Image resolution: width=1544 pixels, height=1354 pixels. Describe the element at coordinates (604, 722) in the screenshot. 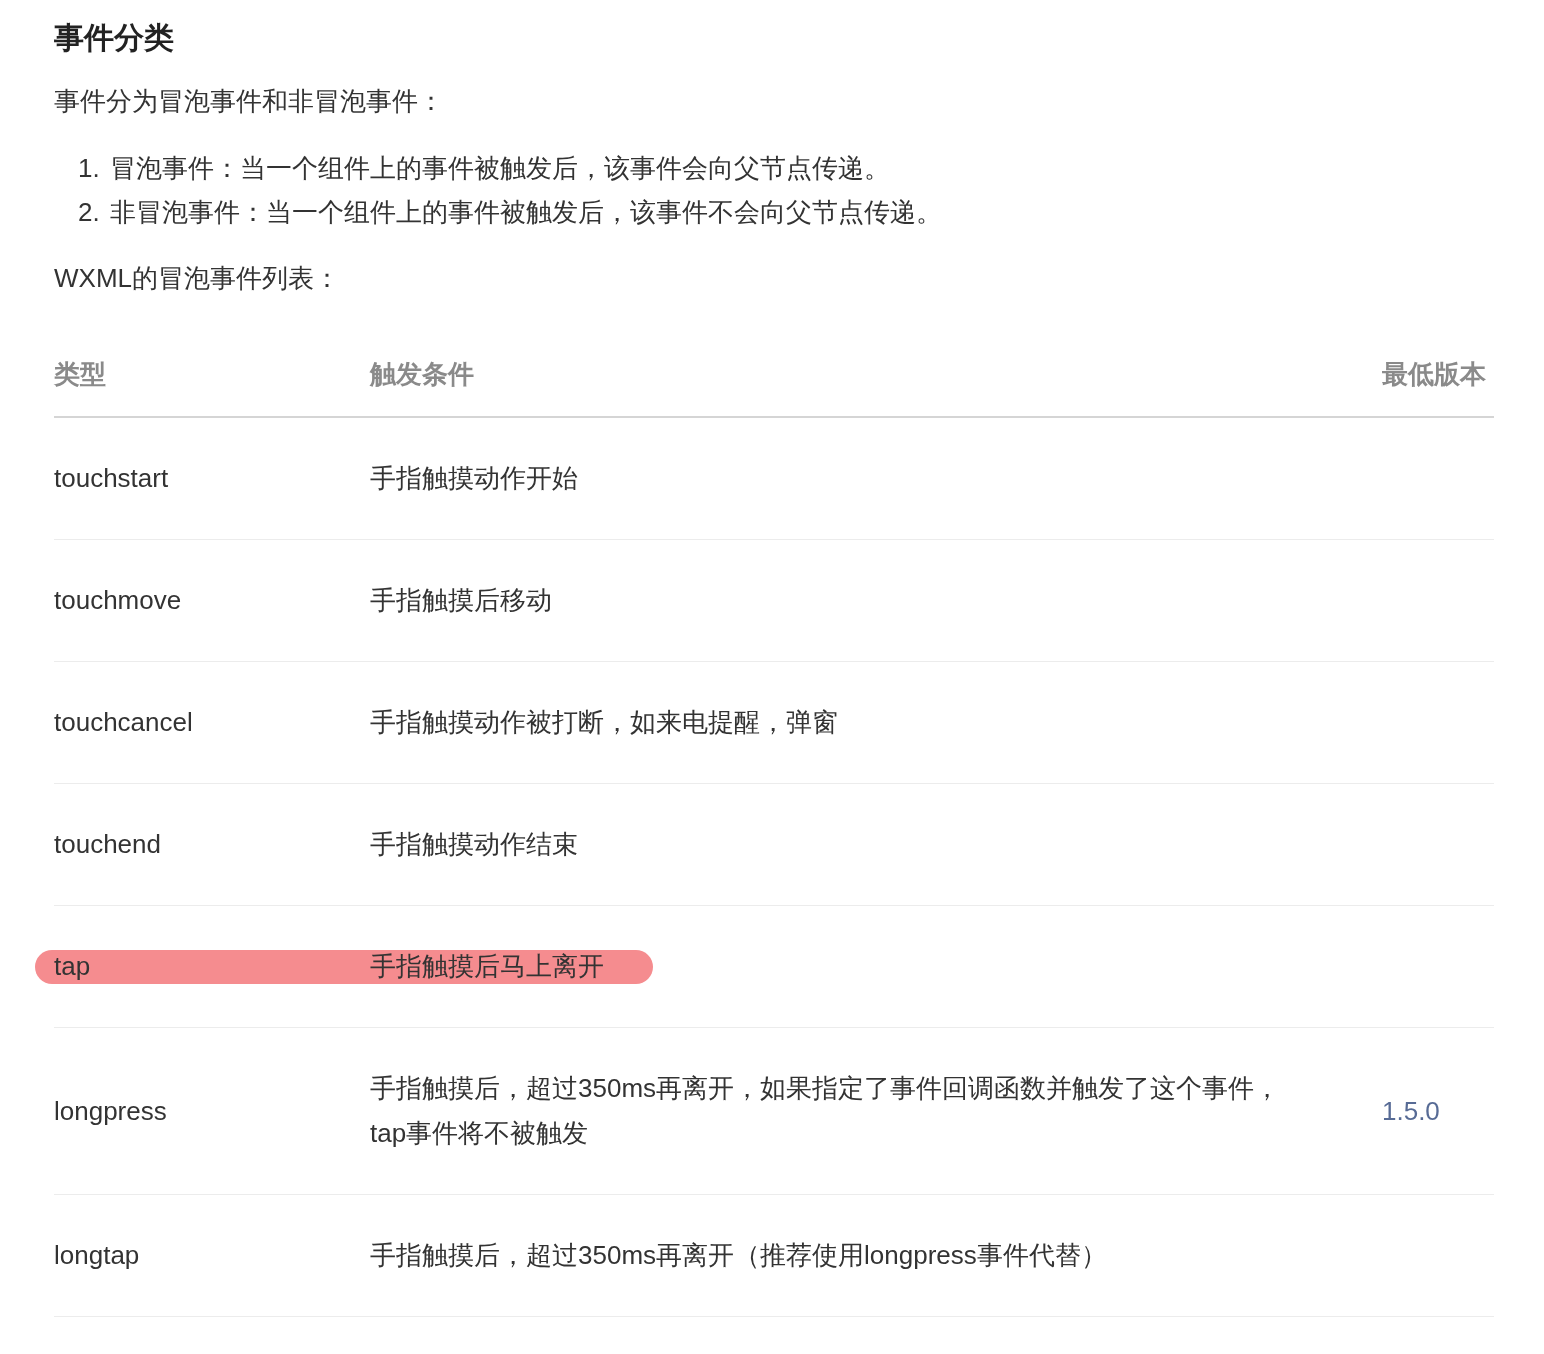

I see `table-cell-text: 手指触摸动作被打断，如来电提醒，弹窗` at that location.